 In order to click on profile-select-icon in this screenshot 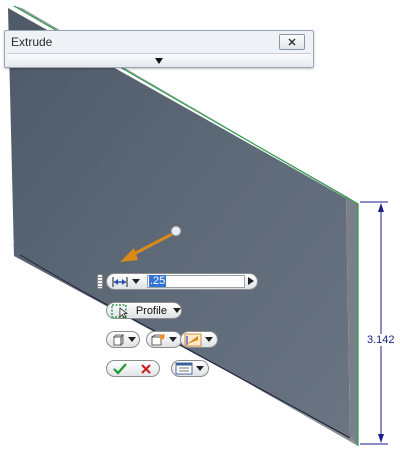, I will do `click(120, 310)`.